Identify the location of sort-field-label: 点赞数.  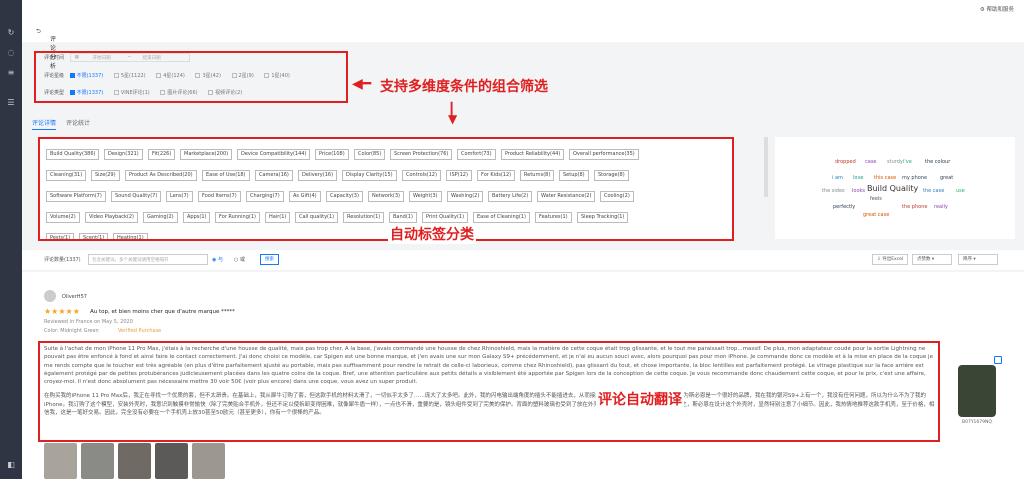
(924, 259).